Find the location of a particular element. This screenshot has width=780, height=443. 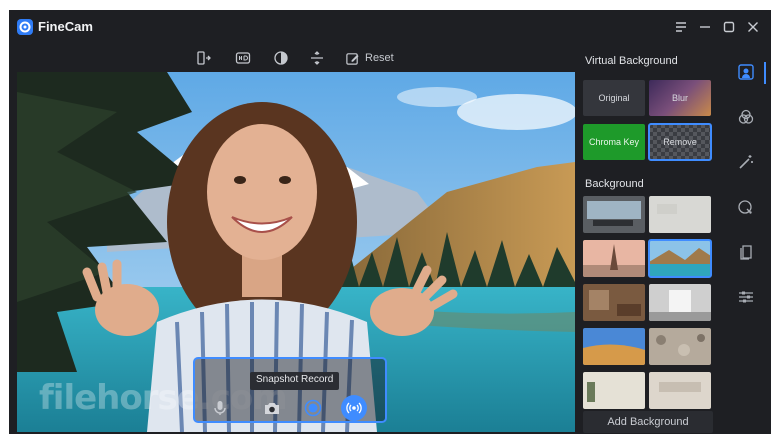

menu-icon is located at coordinates (681, 27).